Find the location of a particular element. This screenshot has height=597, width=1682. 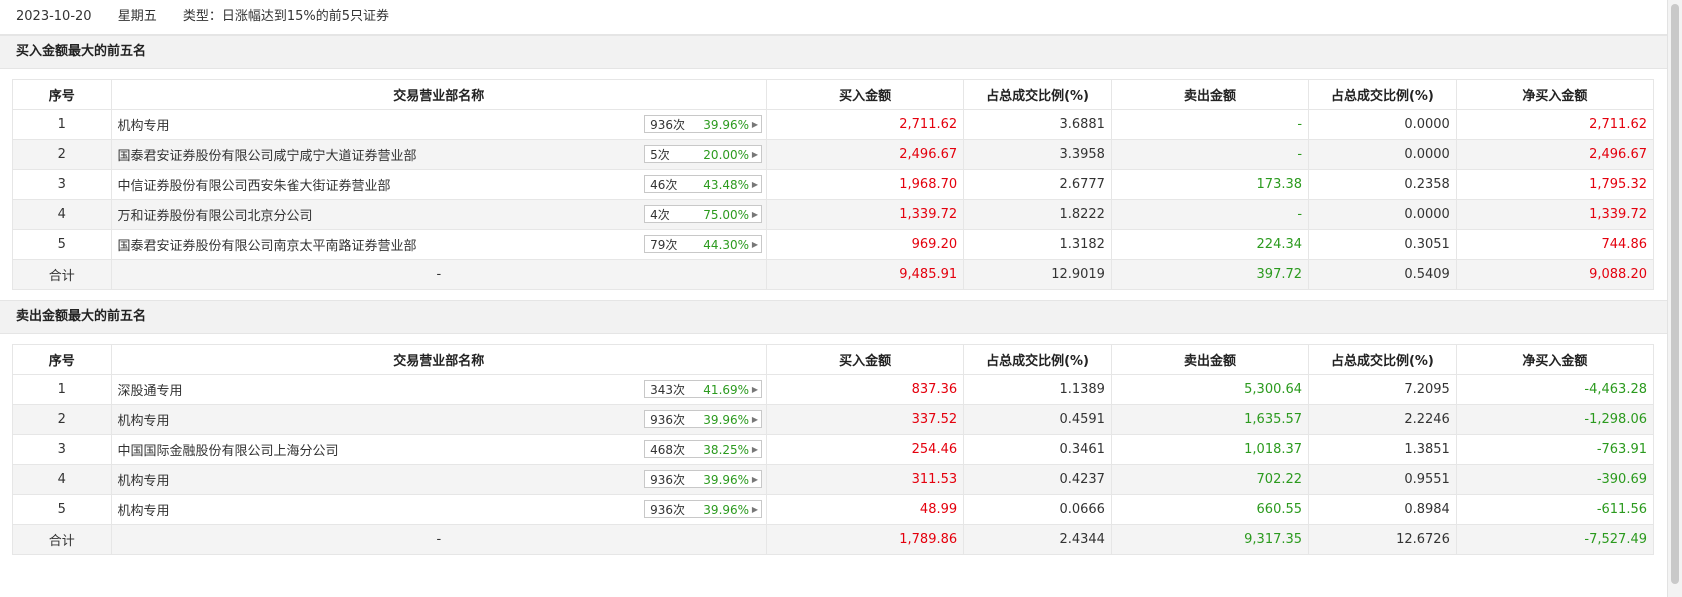

branch-stats-button: 46次 43.48% ▶ is located at coordinates (703, 184).